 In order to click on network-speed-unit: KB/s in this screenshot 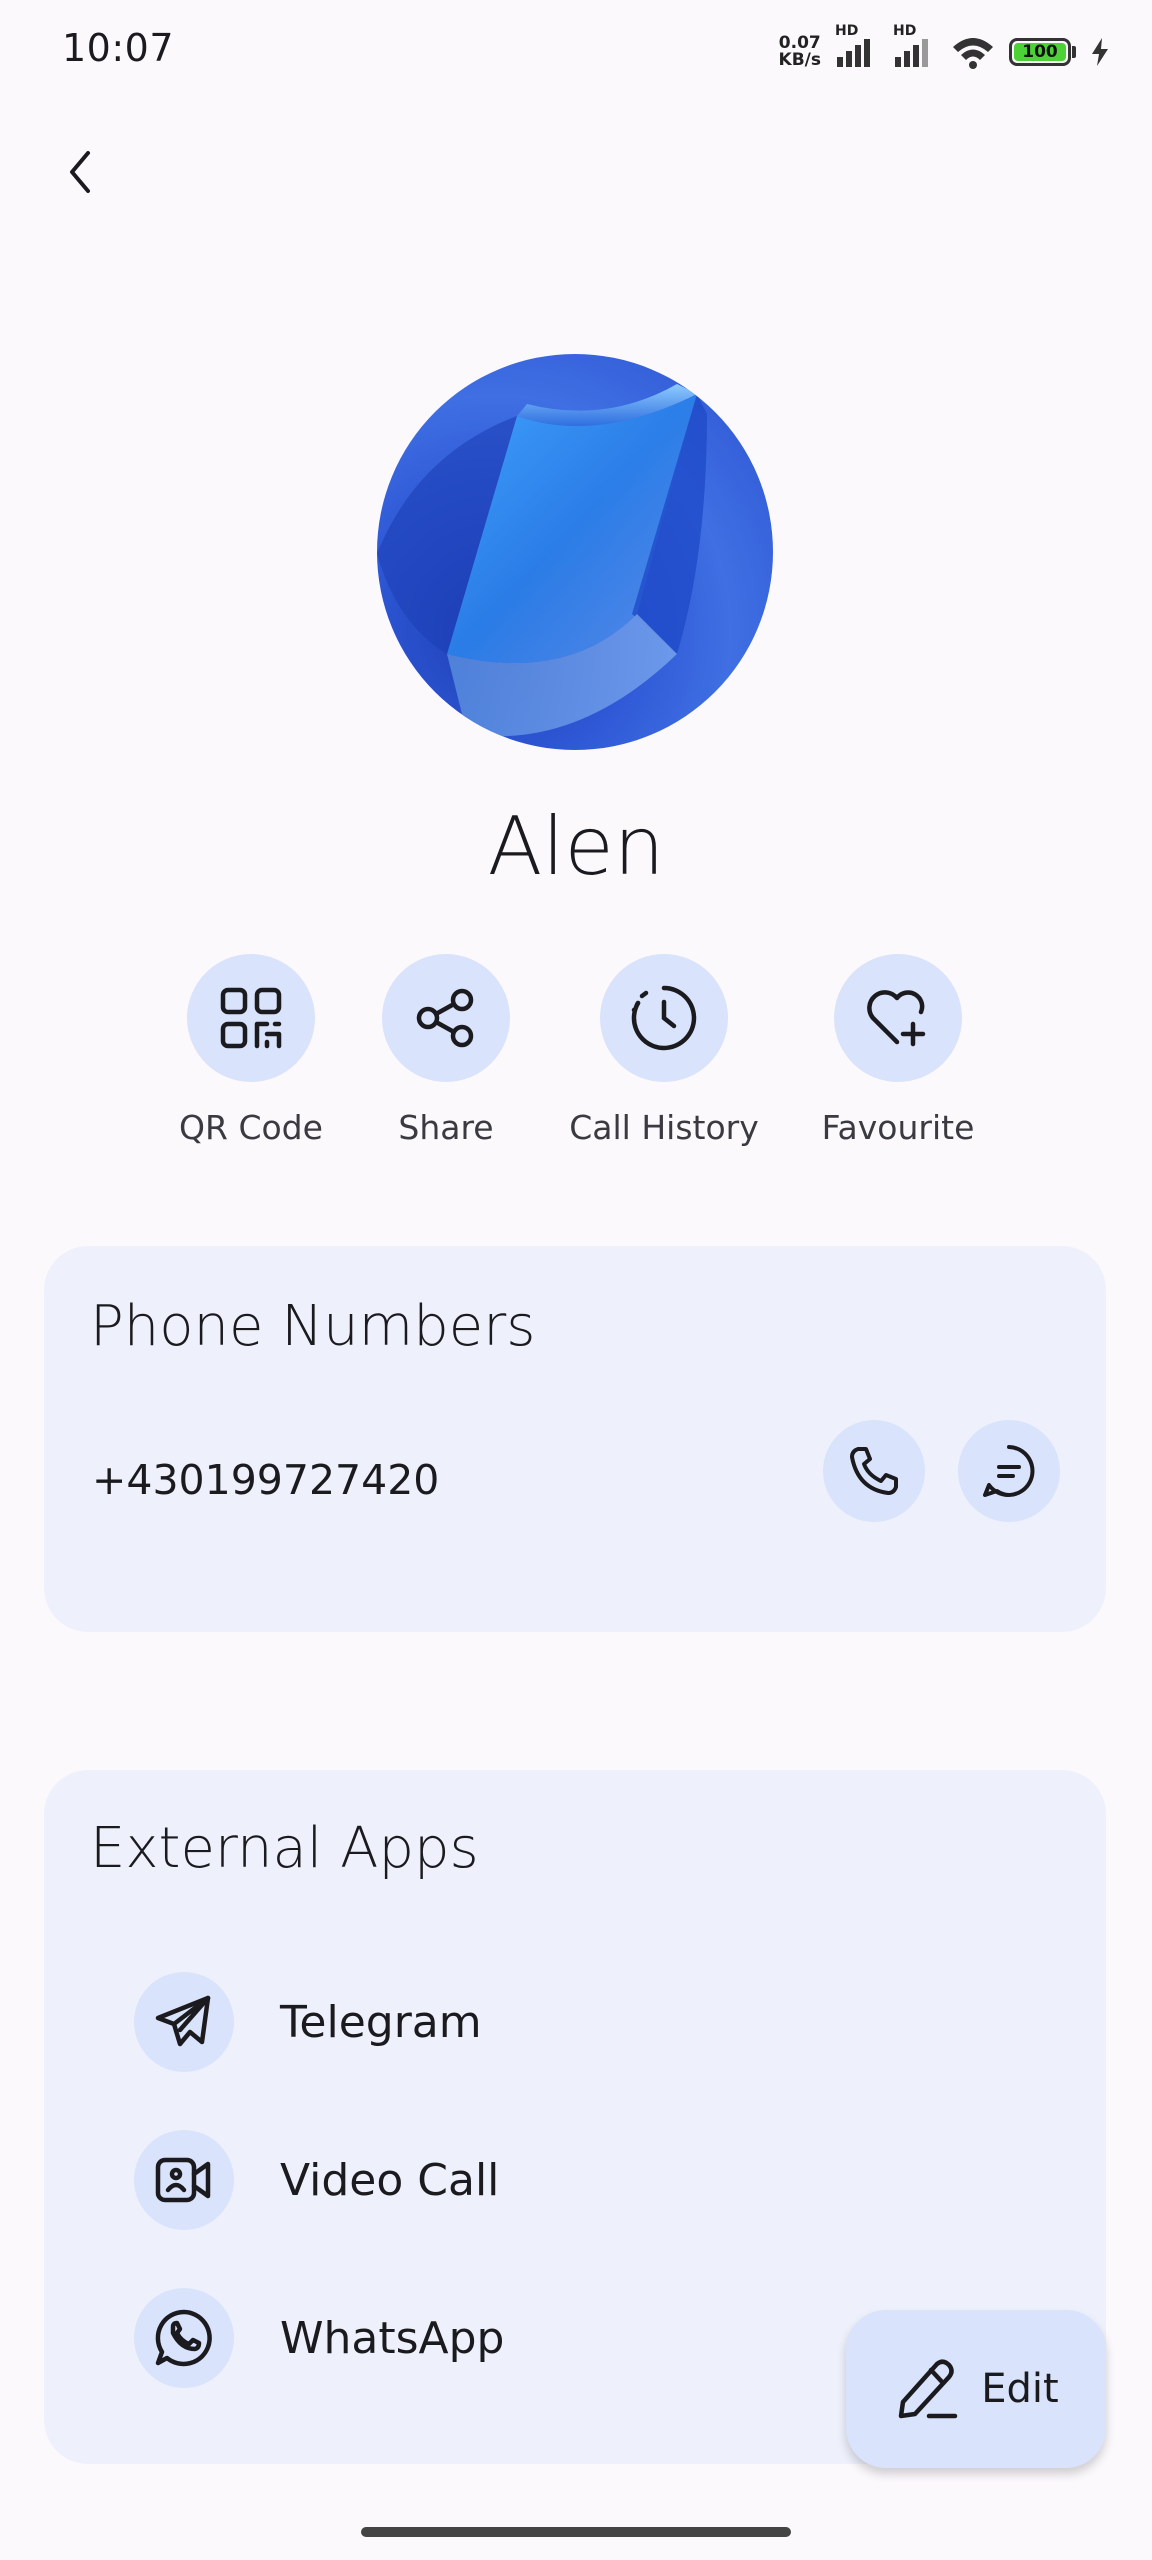, I will do `click(799, 60)`.